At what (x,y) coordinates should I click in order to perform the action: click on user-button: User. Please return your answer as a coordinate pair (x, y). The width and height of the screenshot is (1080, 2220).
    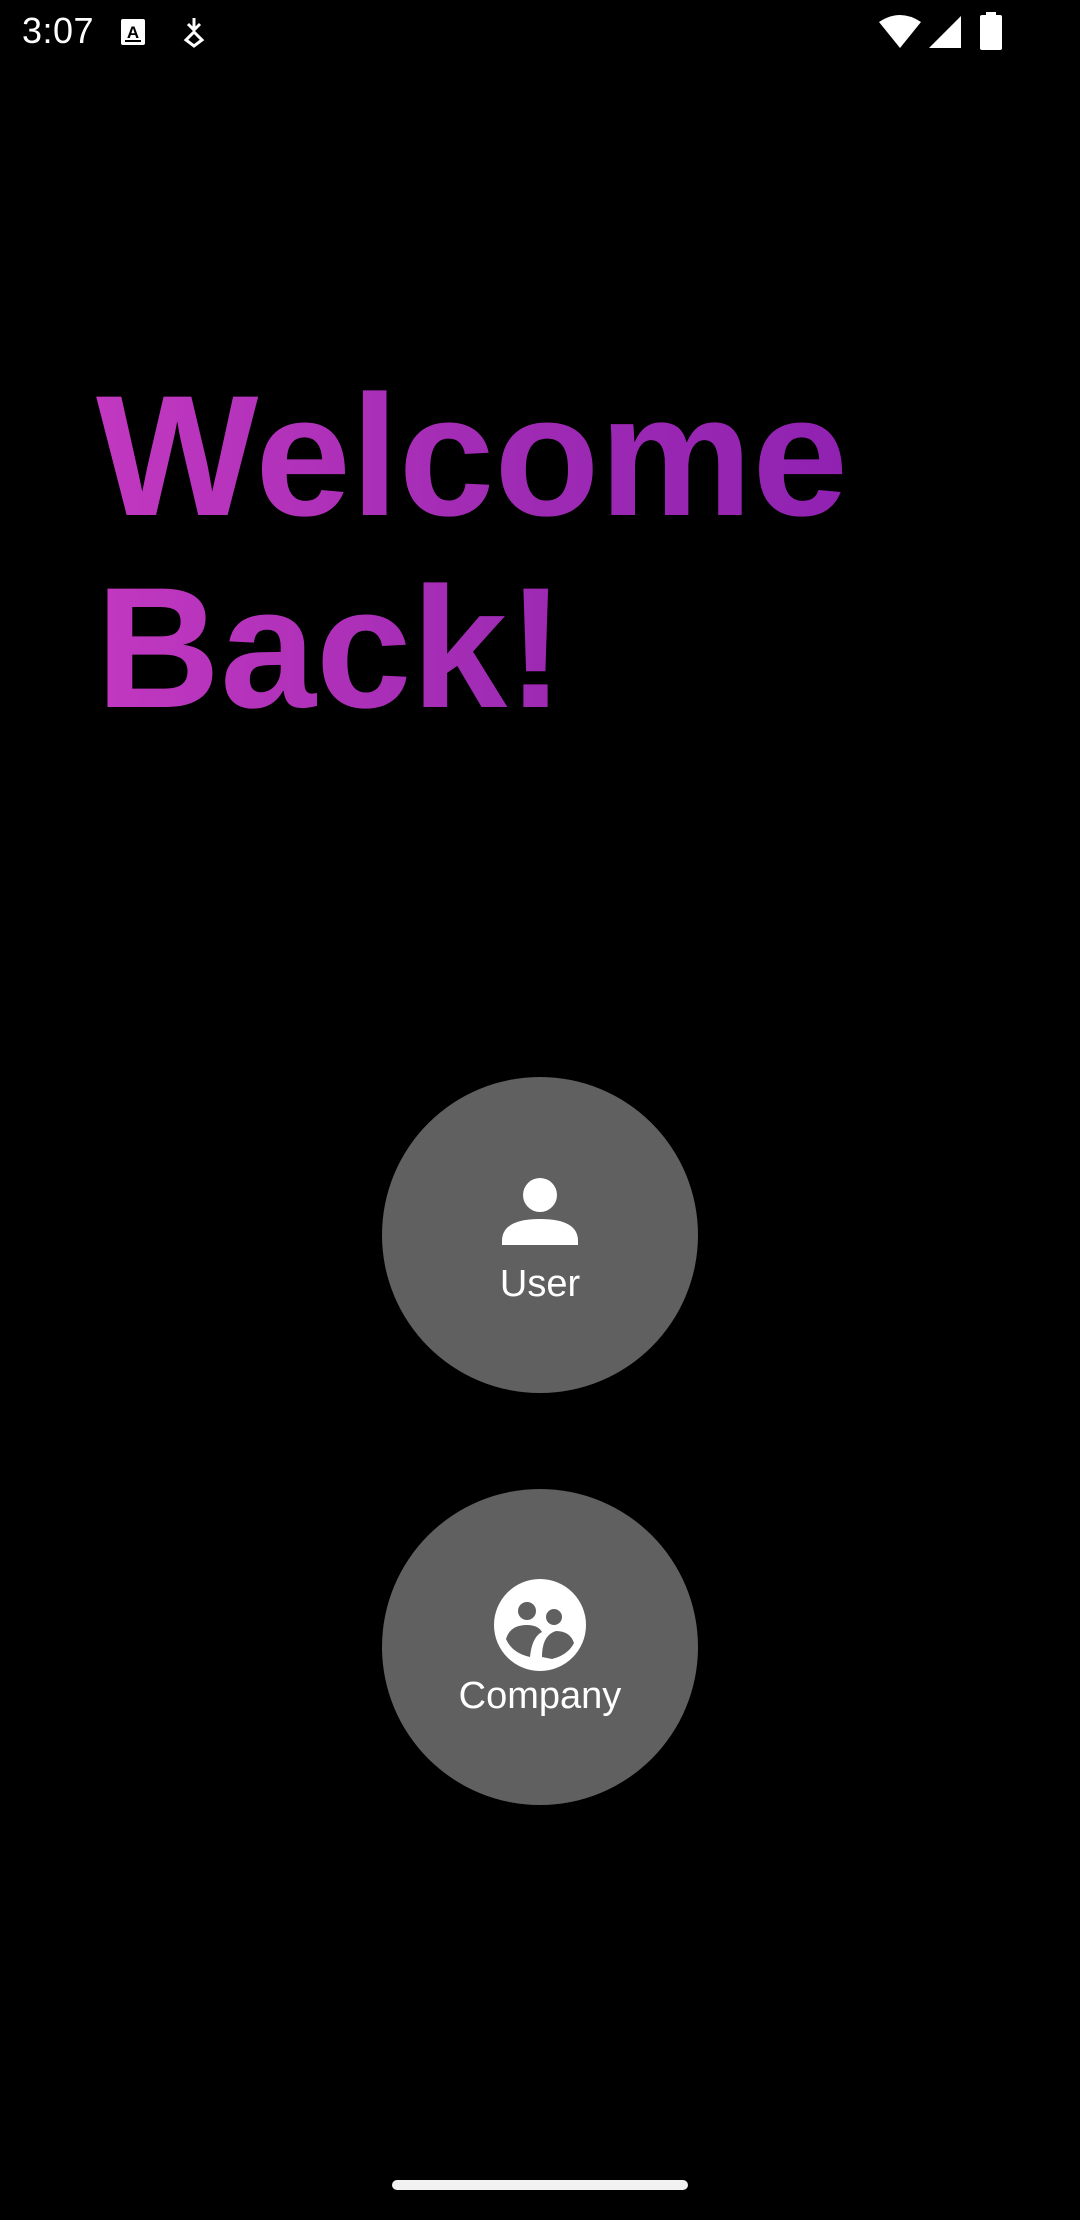
    Looking at the image, I should click on (540, 1235).